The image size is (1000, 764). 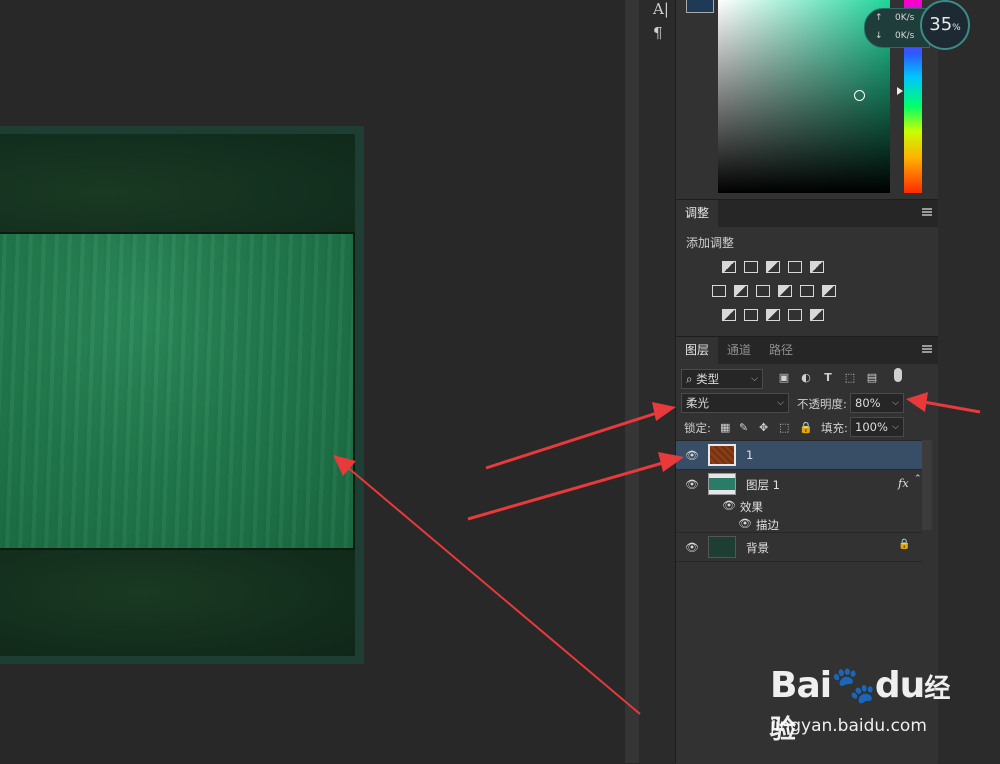 I want to click on filter-toggle-icon, so click(x=898, y=375).